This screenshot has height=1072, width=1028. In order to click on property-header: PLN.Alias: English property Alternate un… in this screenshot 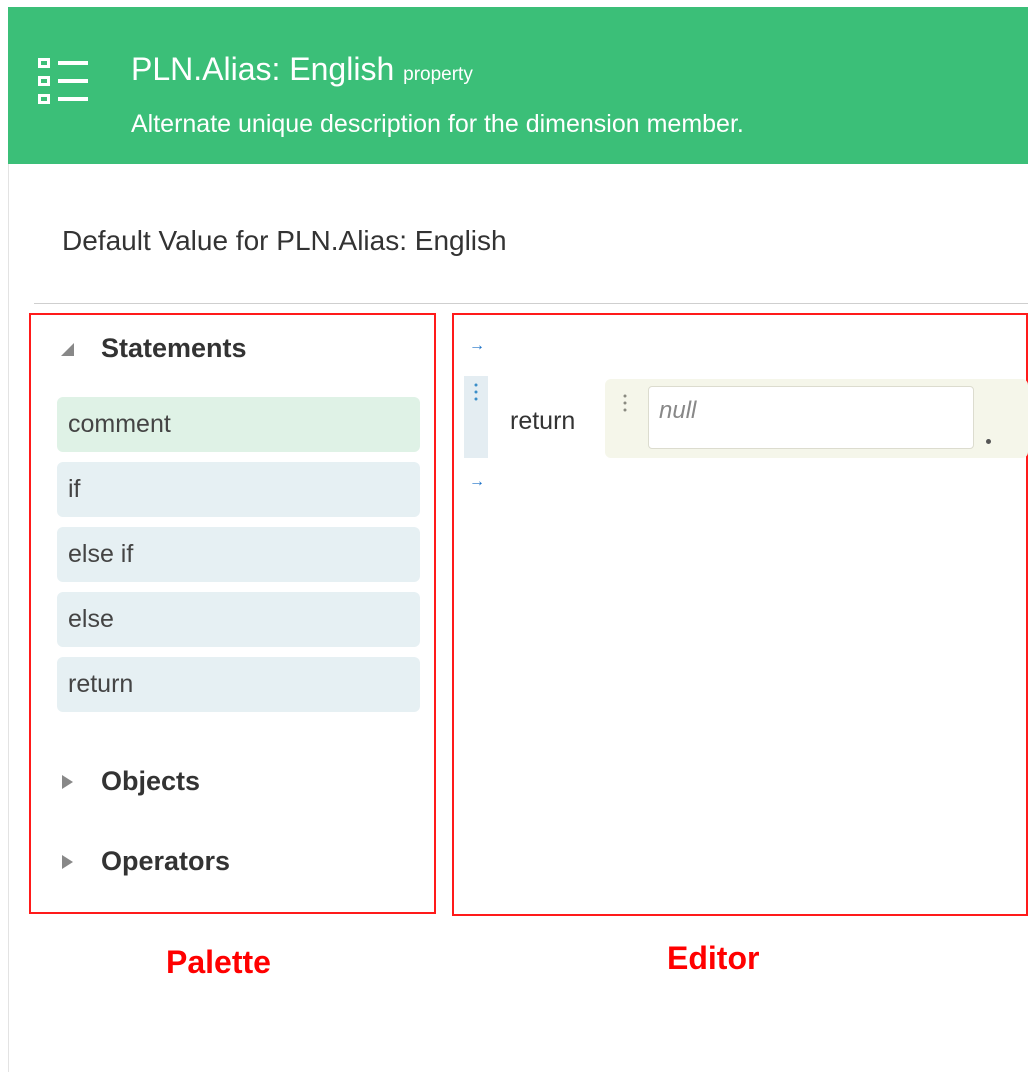, I will do `click(518, 85)`.